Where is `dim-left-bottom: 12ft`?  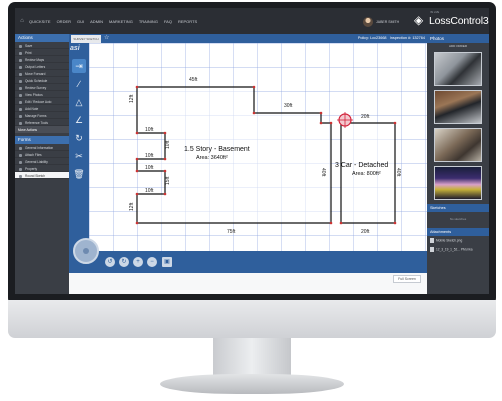
dim-left-bottom: 12ft is located at coordinates (132, 206).